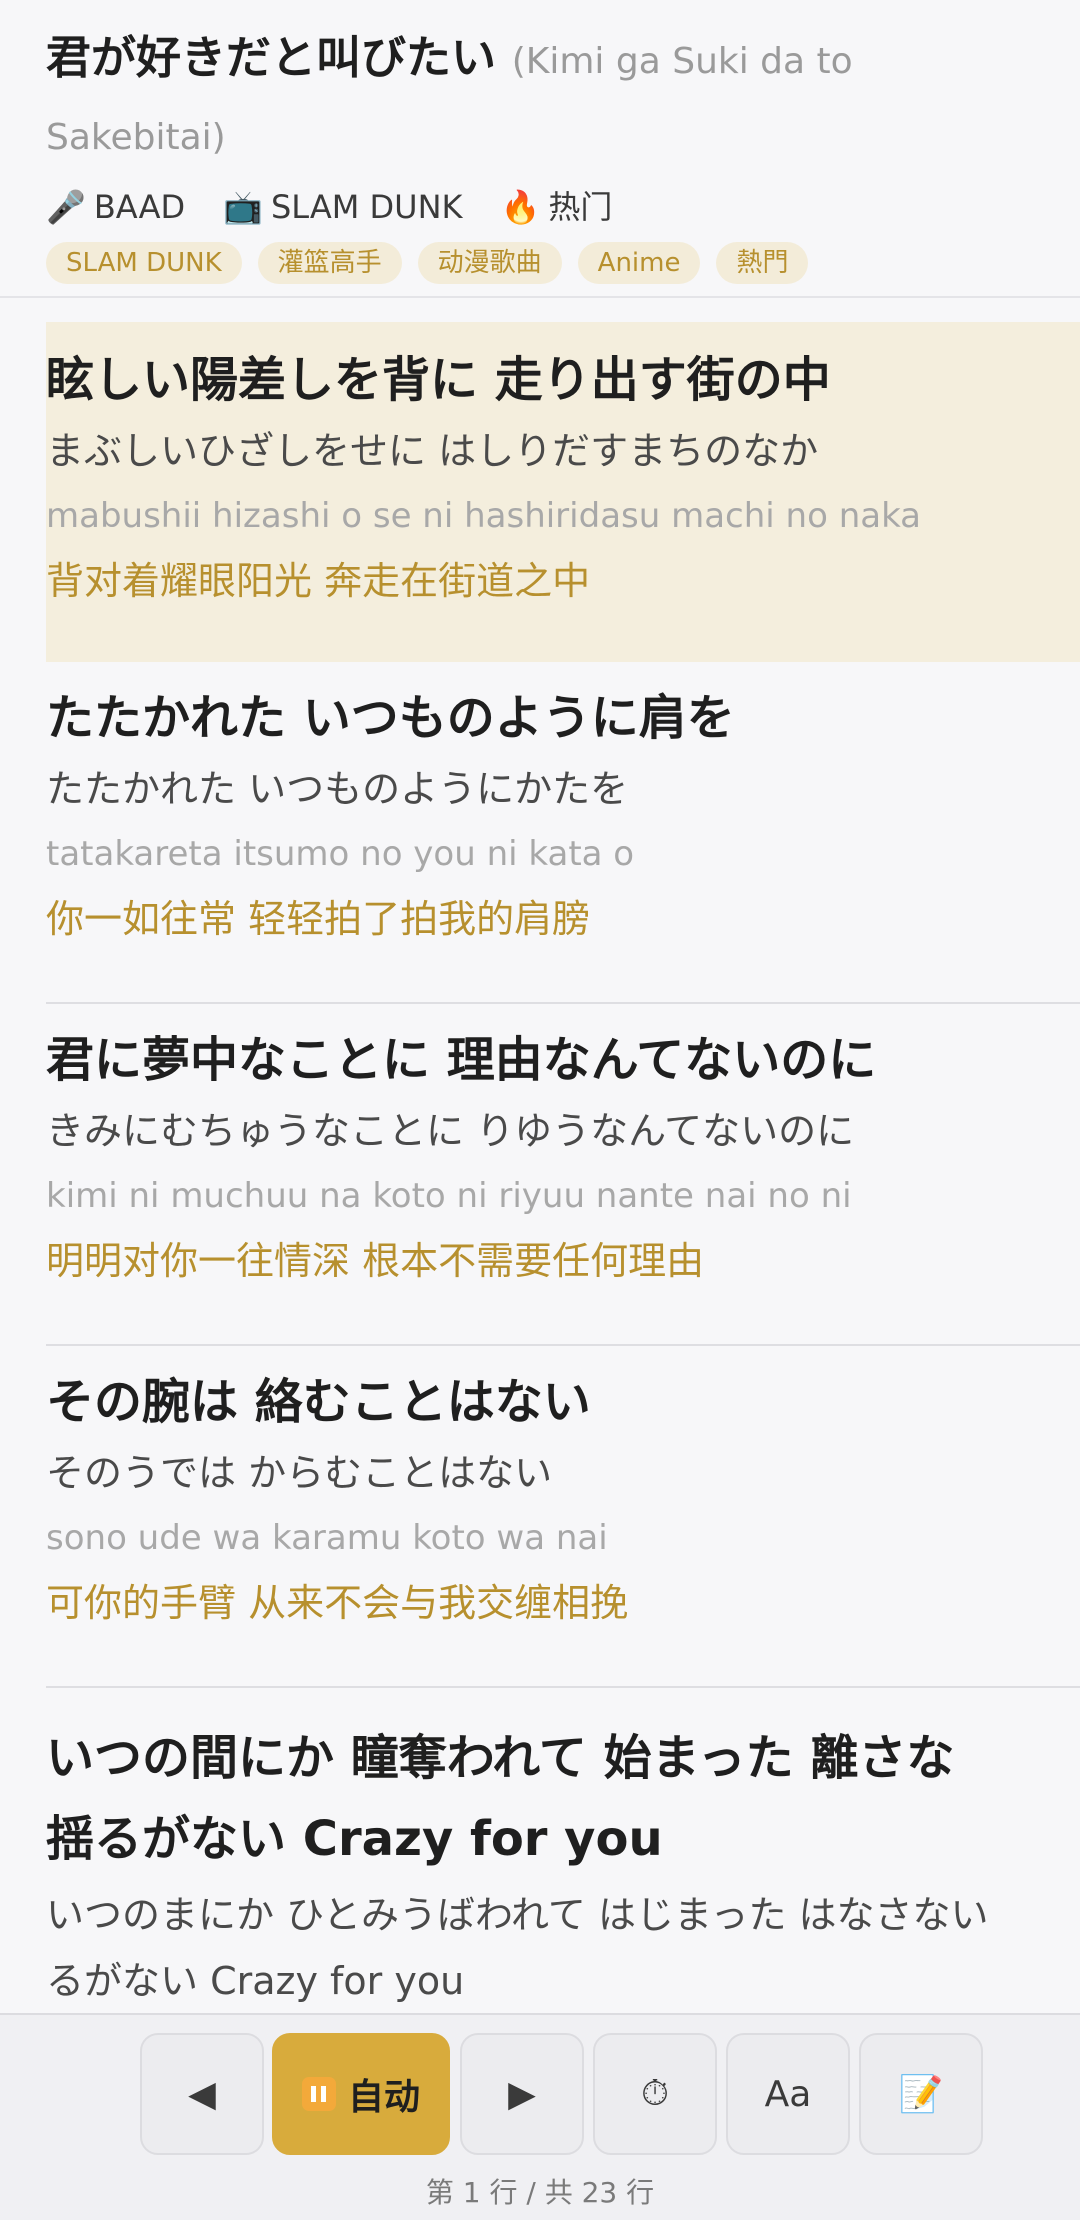  I want to click on song-meta: 🎤 BAAD 📺 SLAM DUNK 🔥 热门, so click(540, 207).